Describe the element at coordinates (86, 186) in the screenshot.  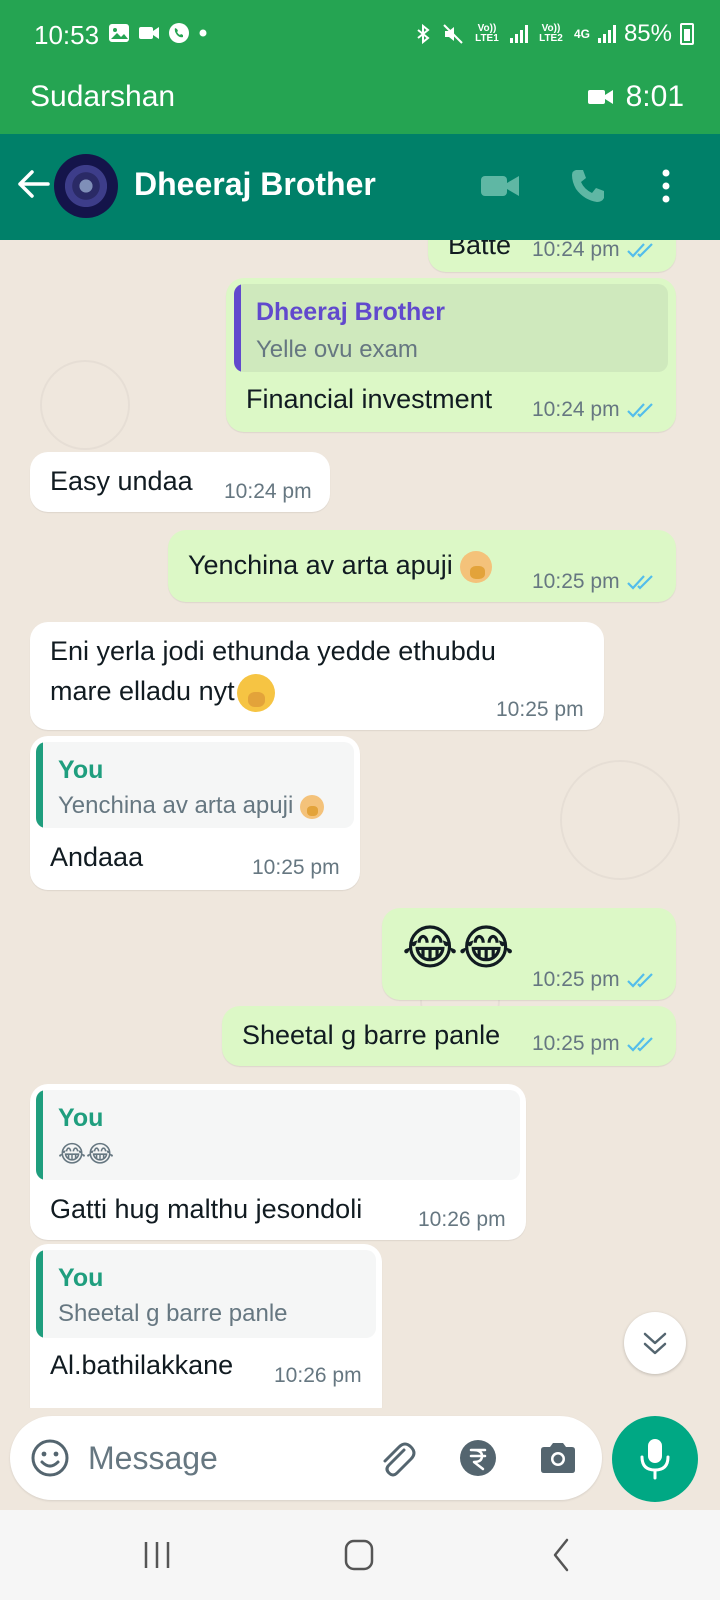
I see `contact-avatar` at that location.